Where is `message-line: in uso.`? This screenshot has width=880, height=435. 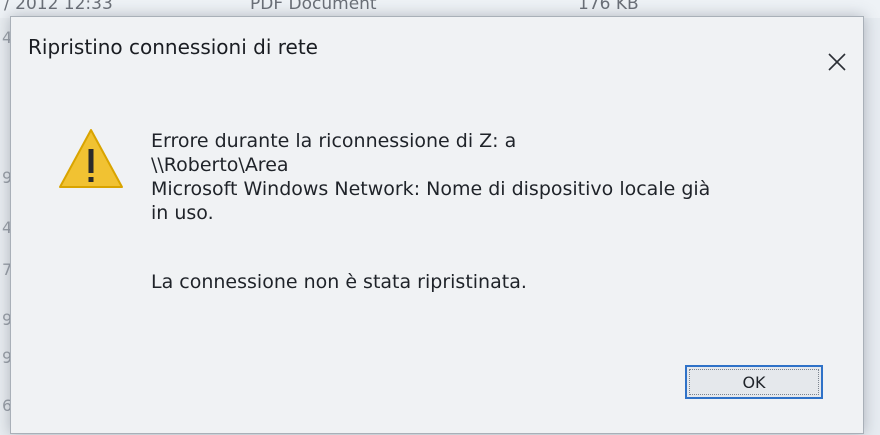 message-line: in uso. is located at coordinates (182, 213).